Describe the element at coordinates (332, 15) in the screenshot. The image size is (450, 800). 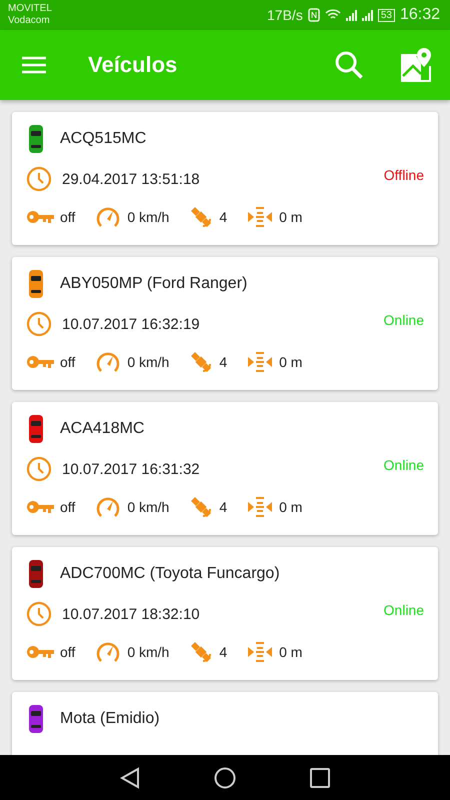
I see `wifi-icon` at that location.